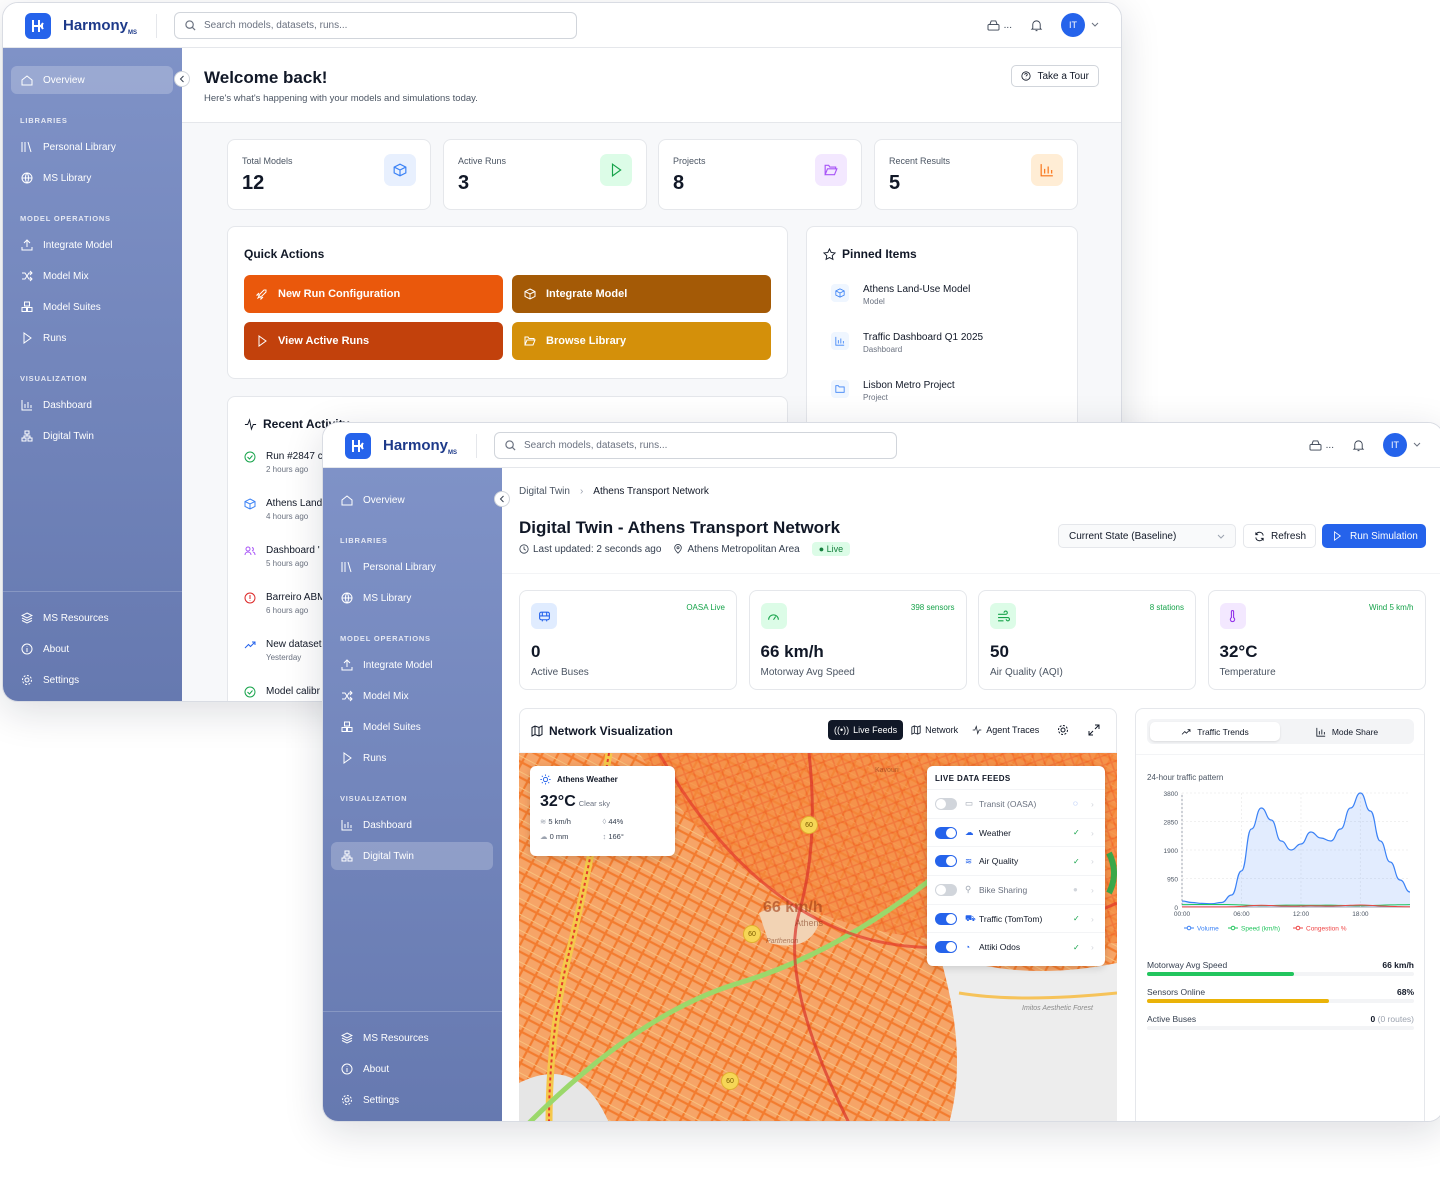 The width and height of the screenshot is (1440, 1200). I want to click on sidebar-item-label: Personal Library, so click(399, 567).